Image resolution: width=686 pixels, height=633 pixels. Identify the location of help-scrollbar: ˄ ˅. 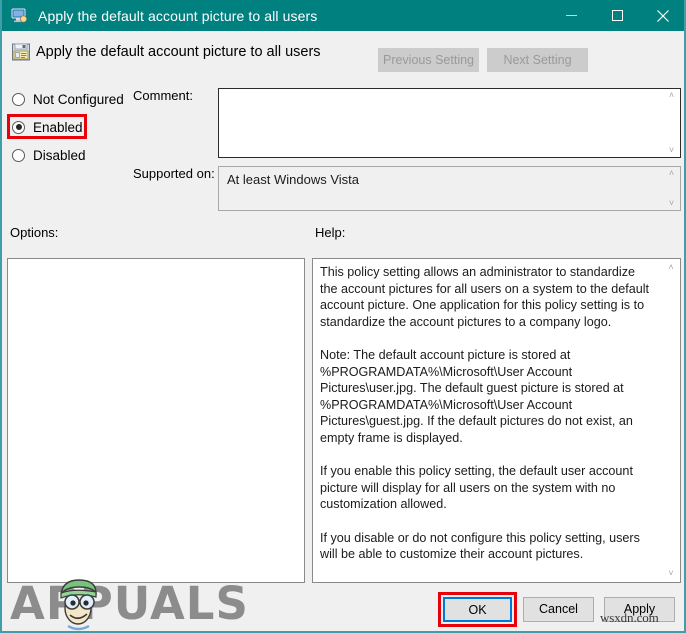
(671, 420).